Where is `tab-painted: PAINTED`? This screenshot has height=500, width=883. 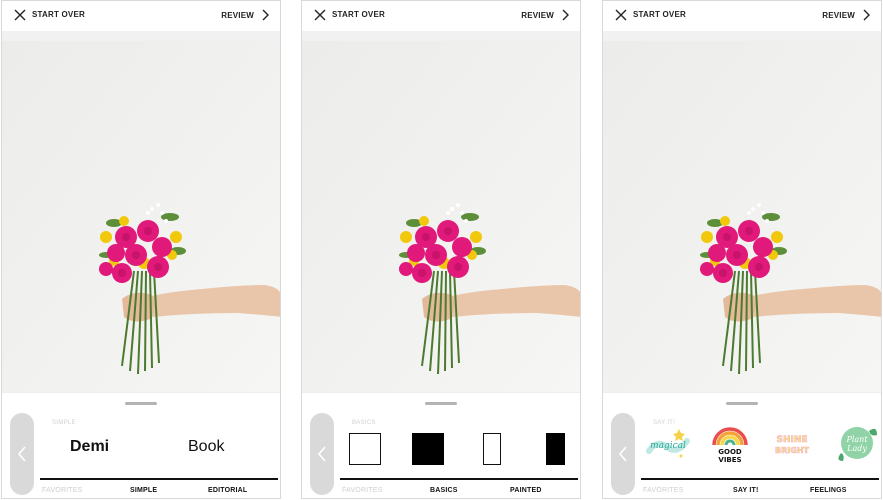 tab-painted: PAINTED is located at coordinates (526, 490).